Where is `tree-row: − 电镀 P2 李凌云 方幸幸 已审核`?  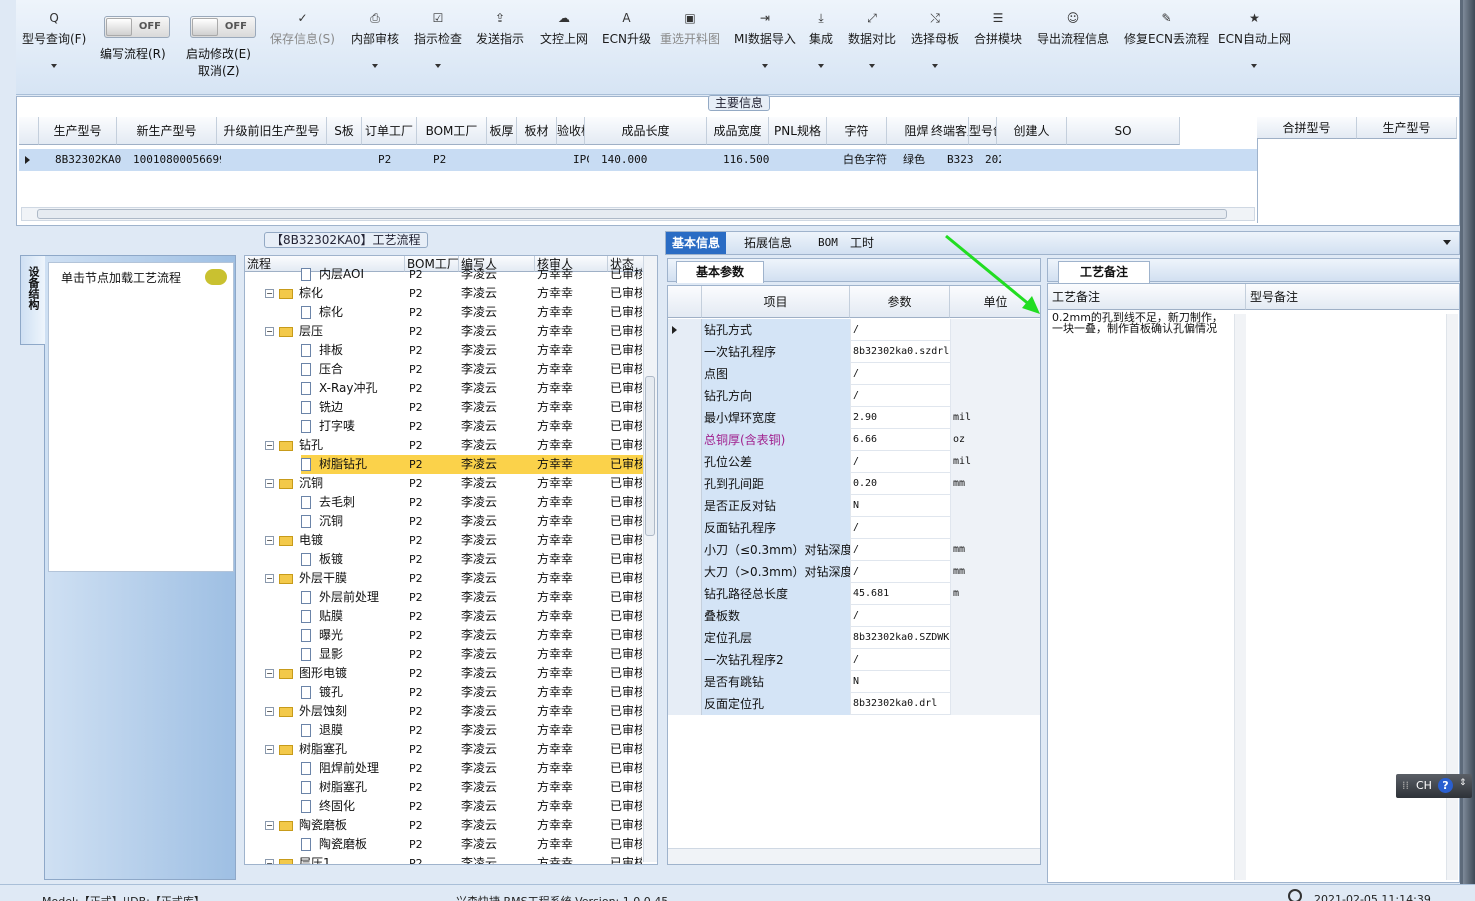
tree-row: − 电镀 P2 李凌云 方幸幸 已审核 is located at coordinates (445, 540).